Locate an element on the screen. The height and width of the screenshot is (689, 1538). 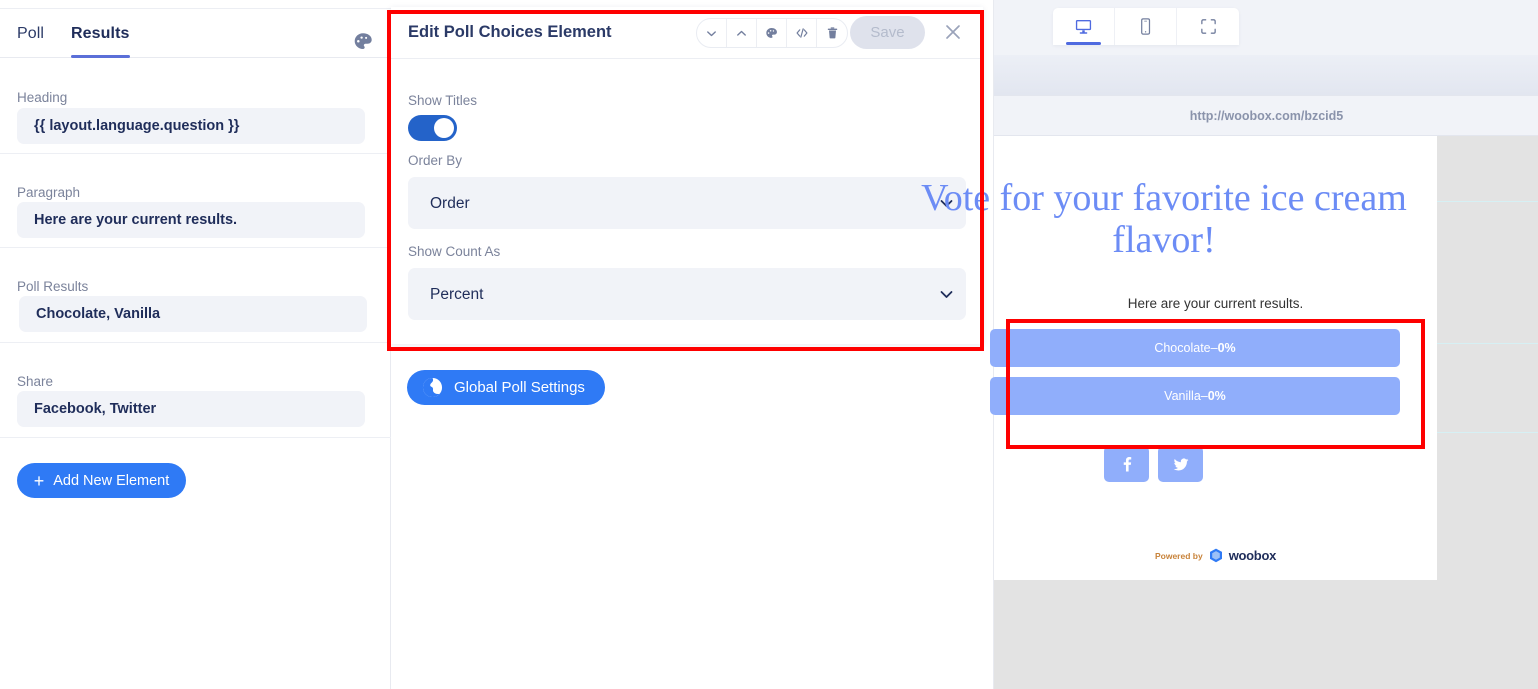
order-by-label: Order By is located at coordinates (435, 160).